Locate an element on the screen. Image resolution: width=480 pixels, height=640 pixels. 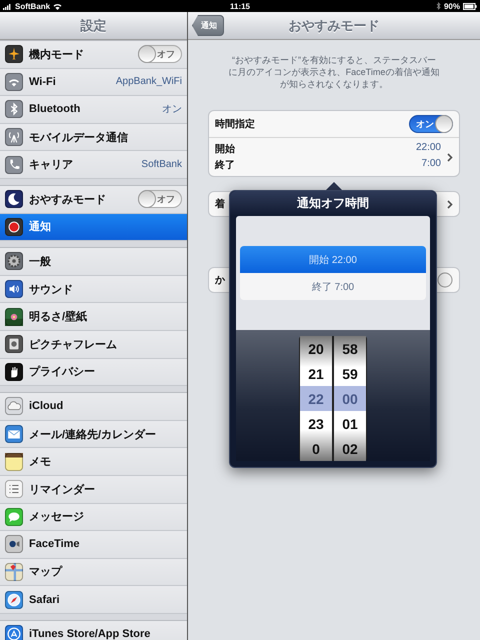
segment-button: 開始 22:00 is located at coordinates (333, 259).